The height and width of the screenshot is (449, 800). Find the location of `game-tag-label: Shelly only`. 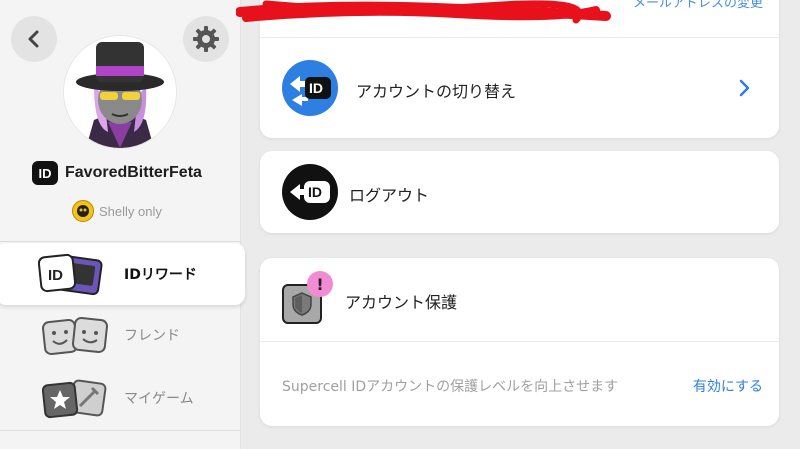

game-tag-label: Shelly only is located at coordinates (130, 211).